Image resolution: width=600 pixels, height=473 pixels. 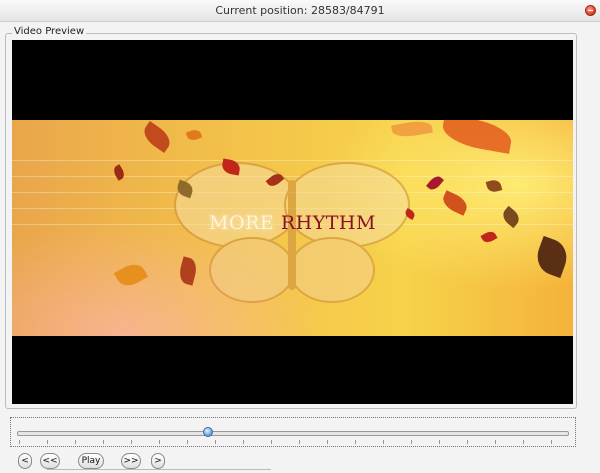 I want to click on video-overlay-text: MORE RHYTHM, so click(x=292, y=223).